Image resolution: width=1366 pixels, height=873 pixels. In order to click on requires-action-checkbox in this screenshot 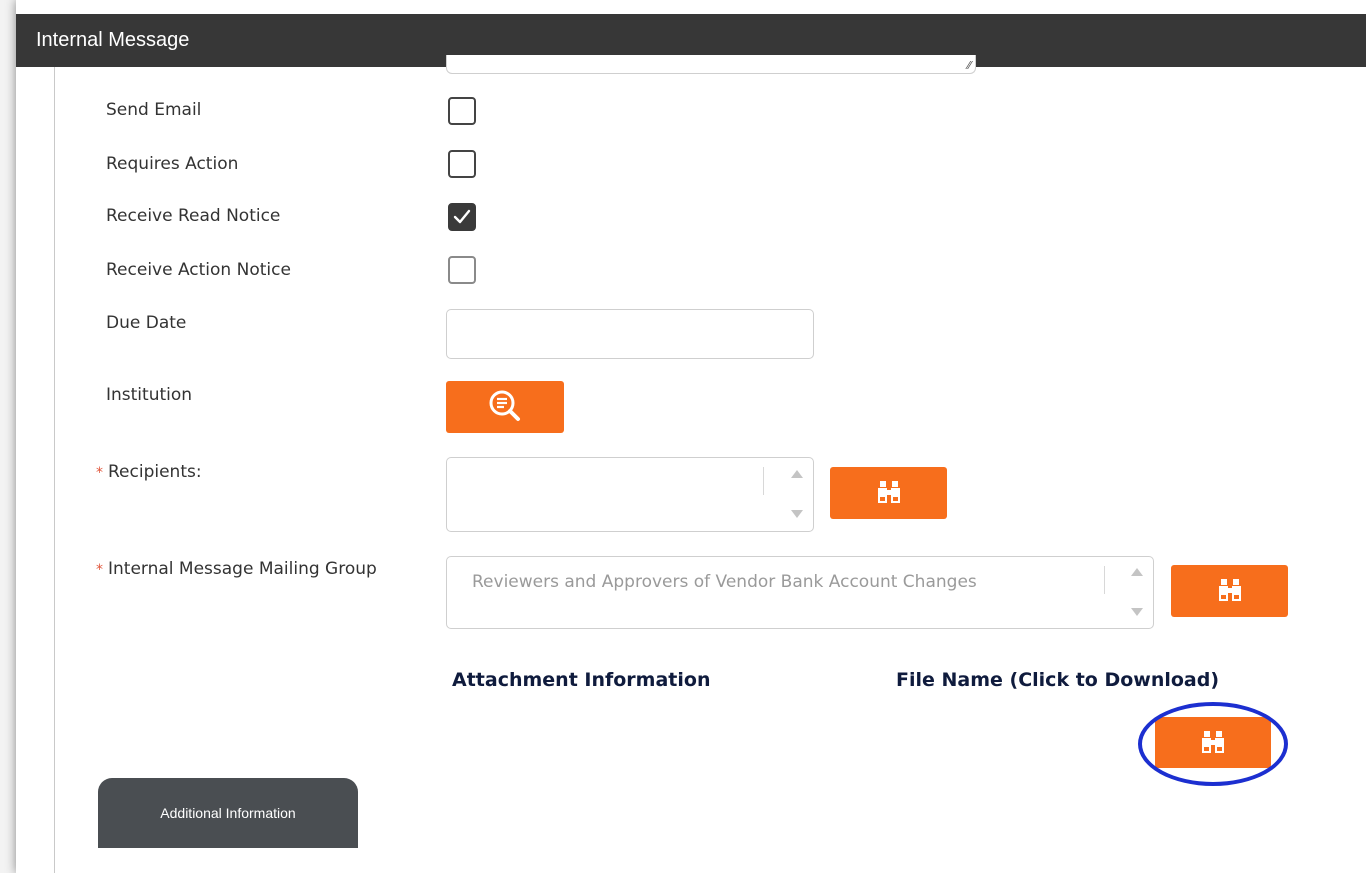, I will do `click(462, 164)`.